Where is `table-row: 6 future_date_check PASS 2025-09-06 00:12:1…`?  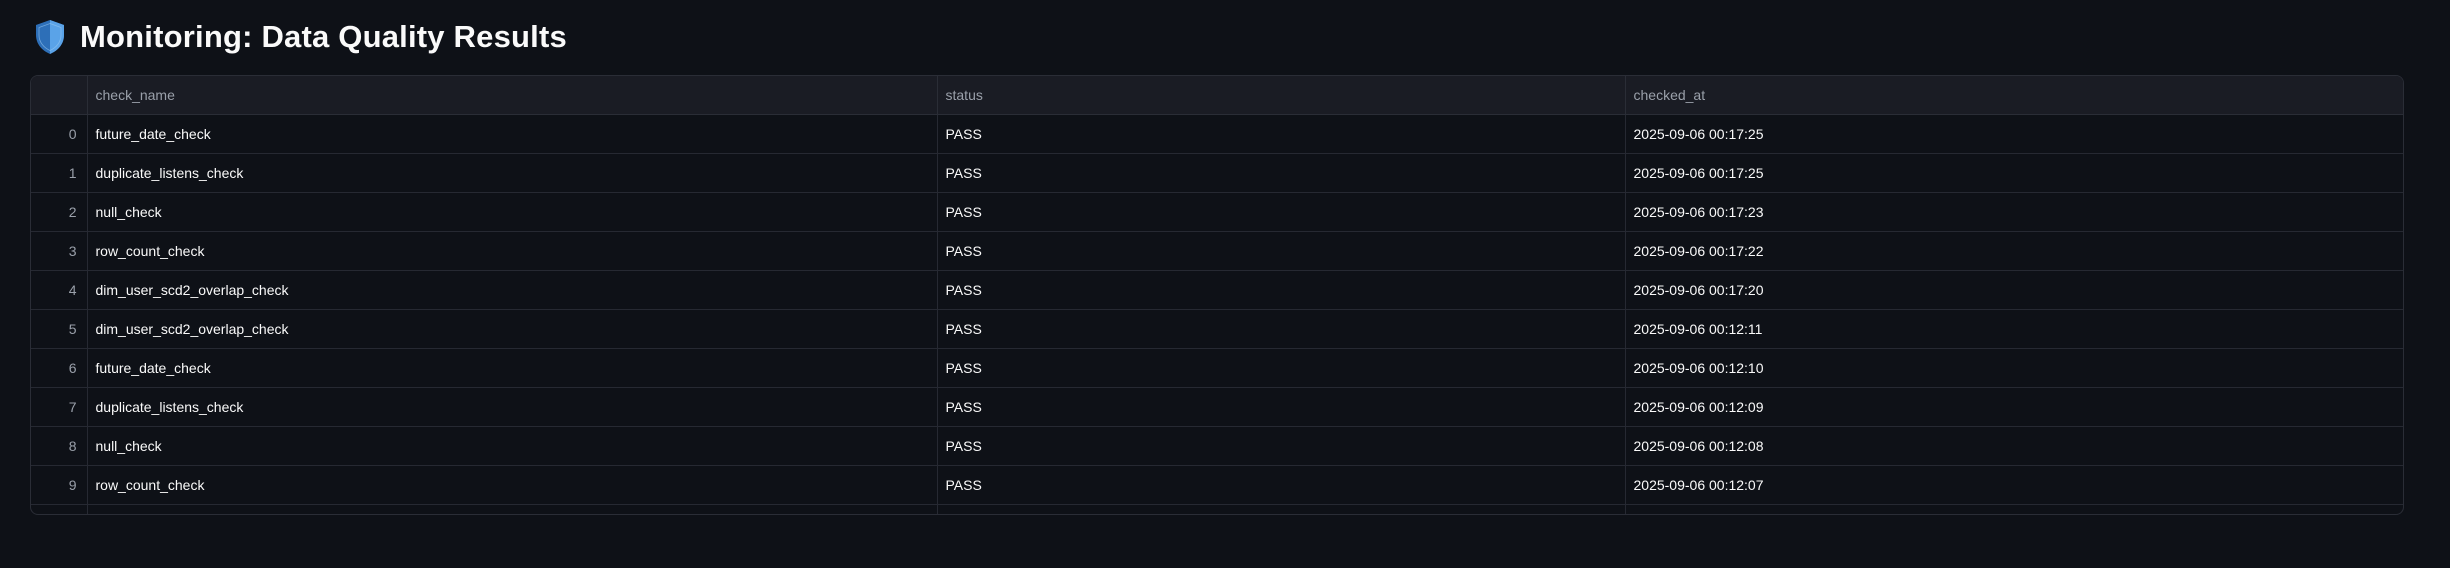 table-row: 6 future_date_check PASS 2025-09-06 00:12:1… is located at coordinates (1217, 368).